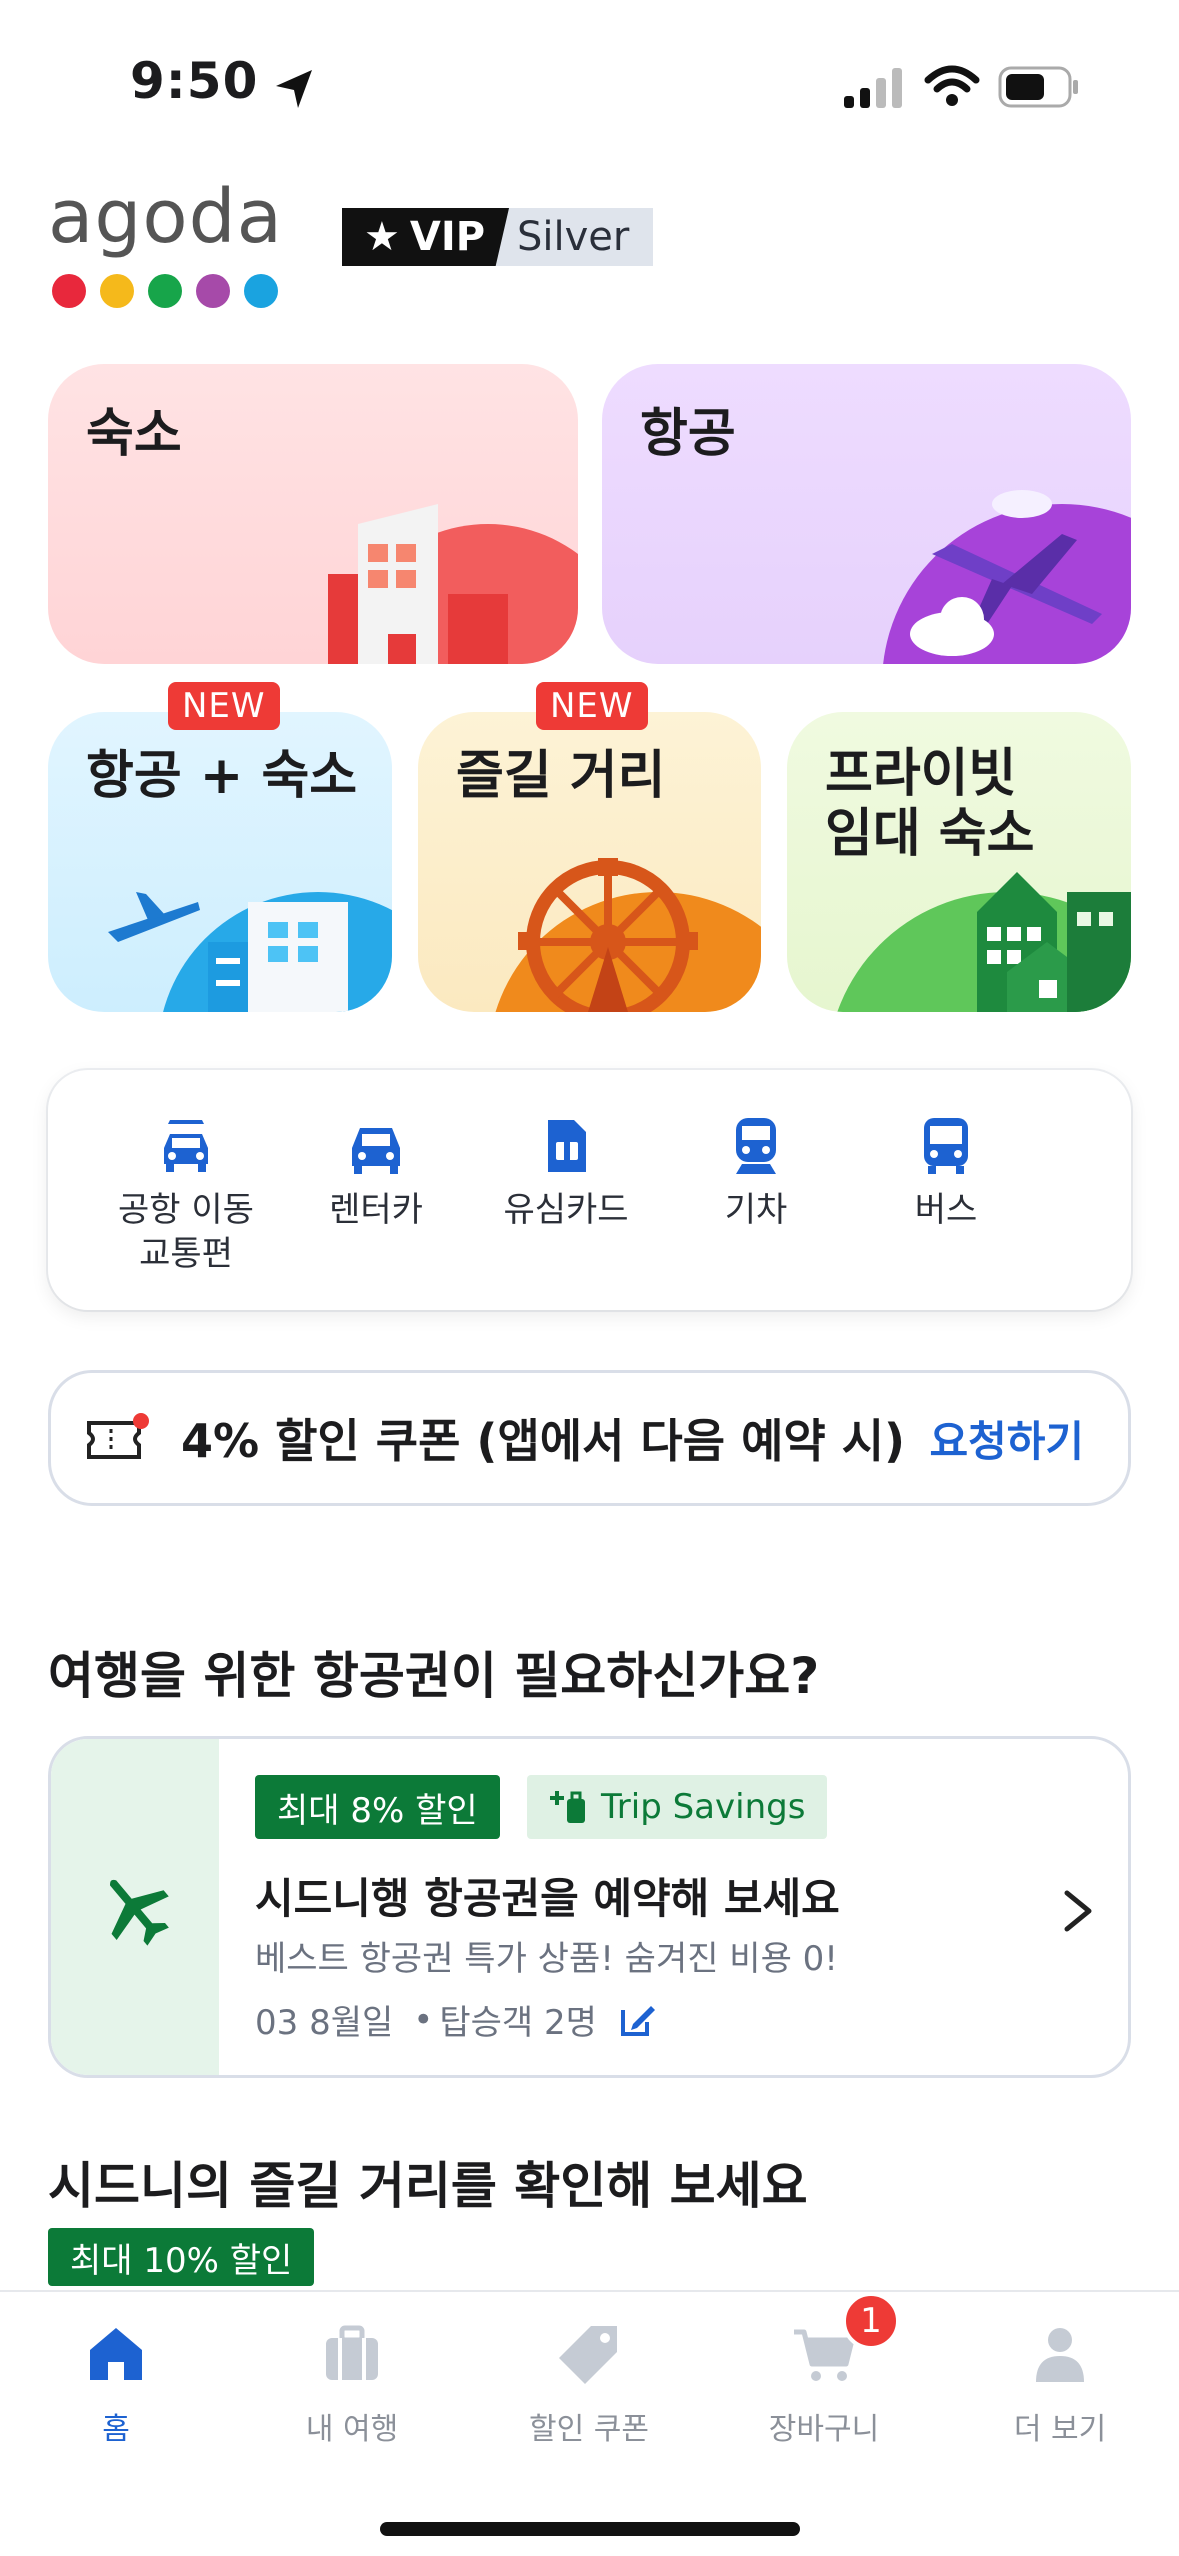 The width and height of the screenshot is (1179, 2556). I want to click on services-row: 공항 이동 교통편 렌터카 유심카드 기차 버스, so click(589, 1190).